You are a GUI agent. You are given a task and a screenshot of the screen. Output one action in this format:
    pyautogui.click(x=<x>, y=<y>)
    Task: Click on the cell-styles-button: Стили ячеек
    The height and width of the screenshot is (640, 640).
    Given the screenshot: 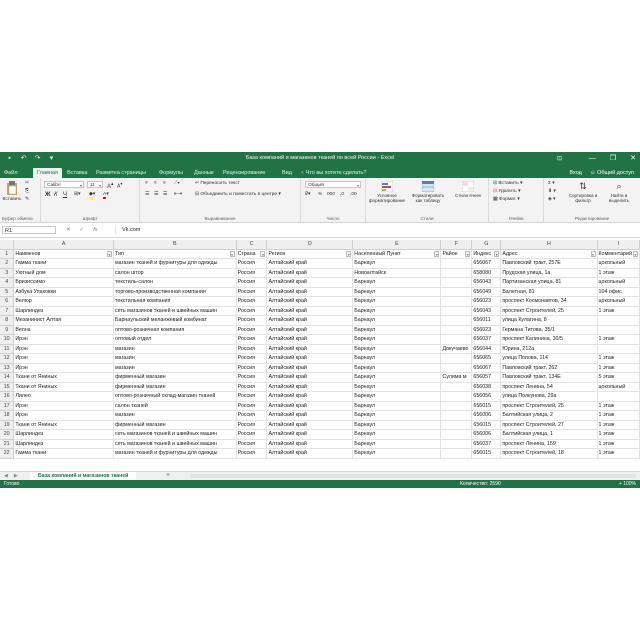 What is the action you would take?
    pyautogui.click(x=468, y=189)
    